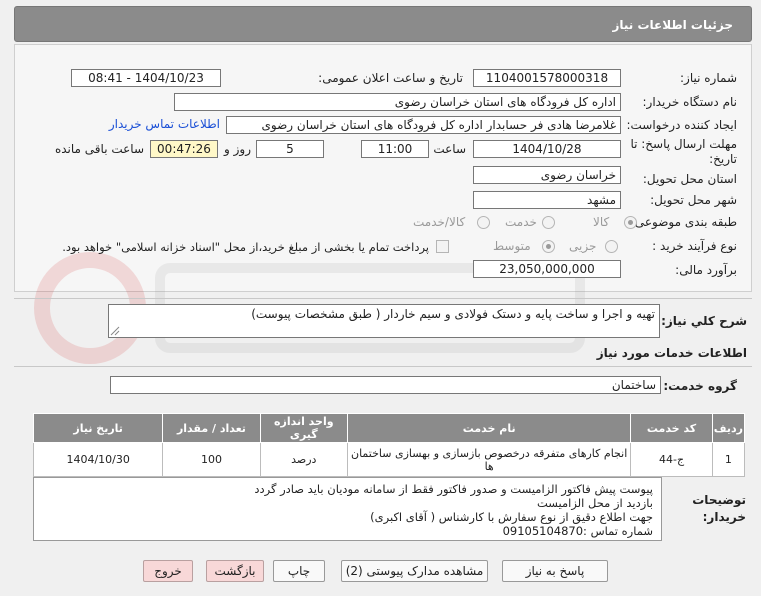 Image resolution: width=761 pixels, height=596 pixels. Describe the element at coordinates (390, 78) in the screenshot. I see `announce-label: تاریخ و ساعت اعلان عمومی:` at that location.